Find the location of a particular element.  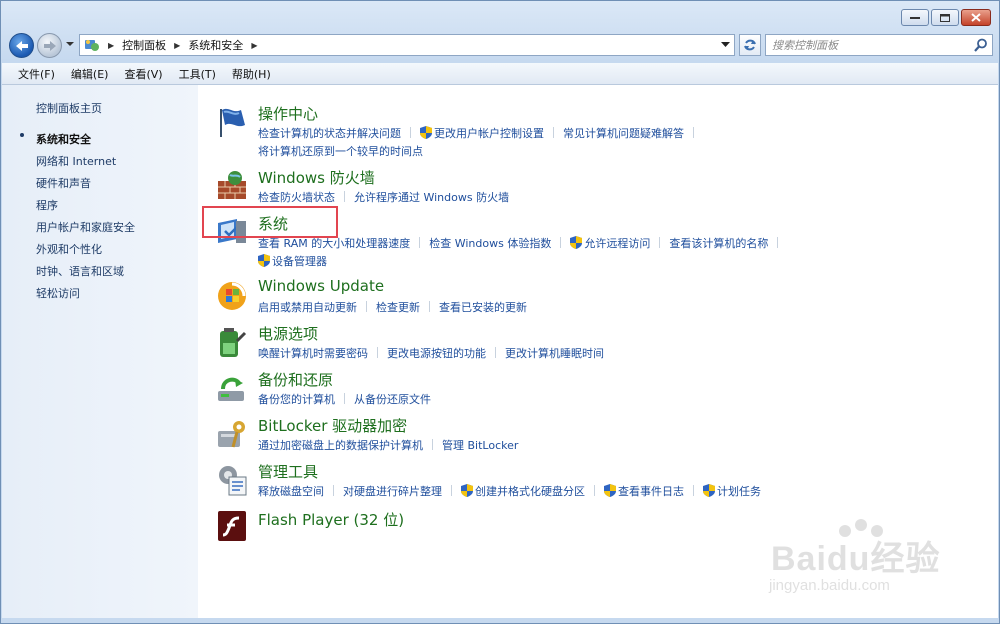

watermark-url: jingyan.baidu.com is located at coordinates (829, 585).